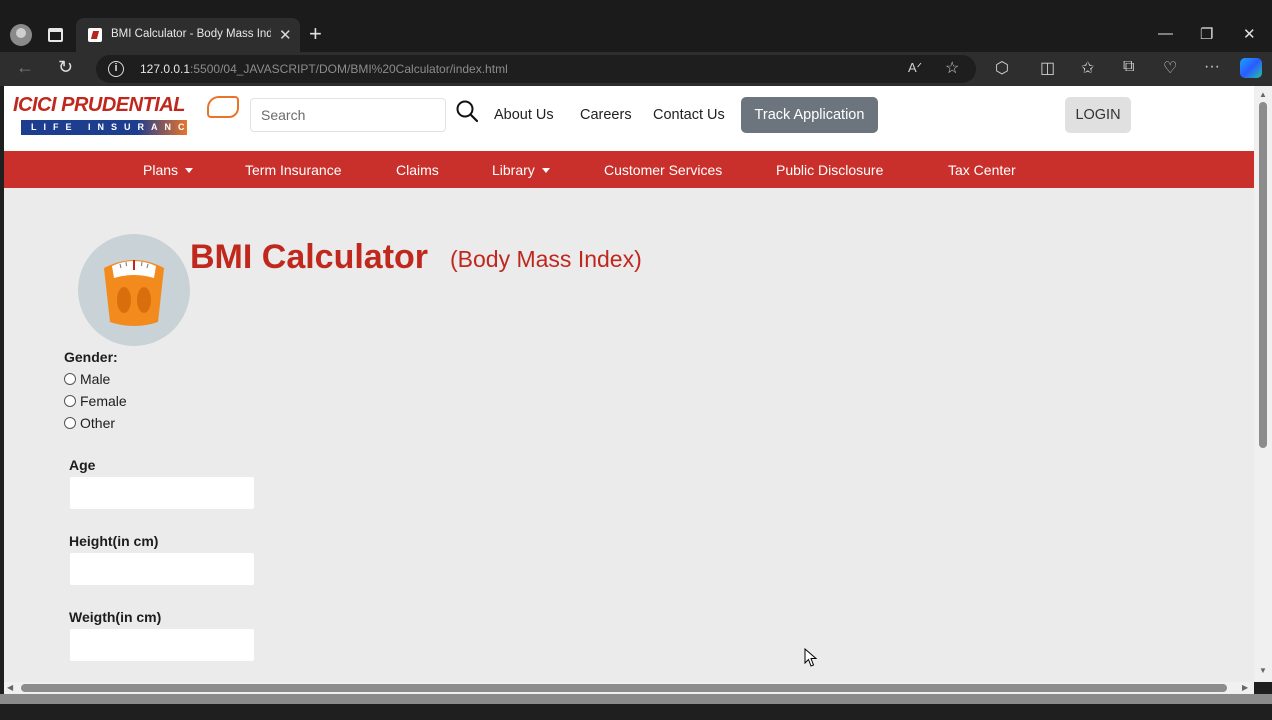  Describe the element at coordinates (70, 423) in the screenshot. I see `radio-other` at that location.